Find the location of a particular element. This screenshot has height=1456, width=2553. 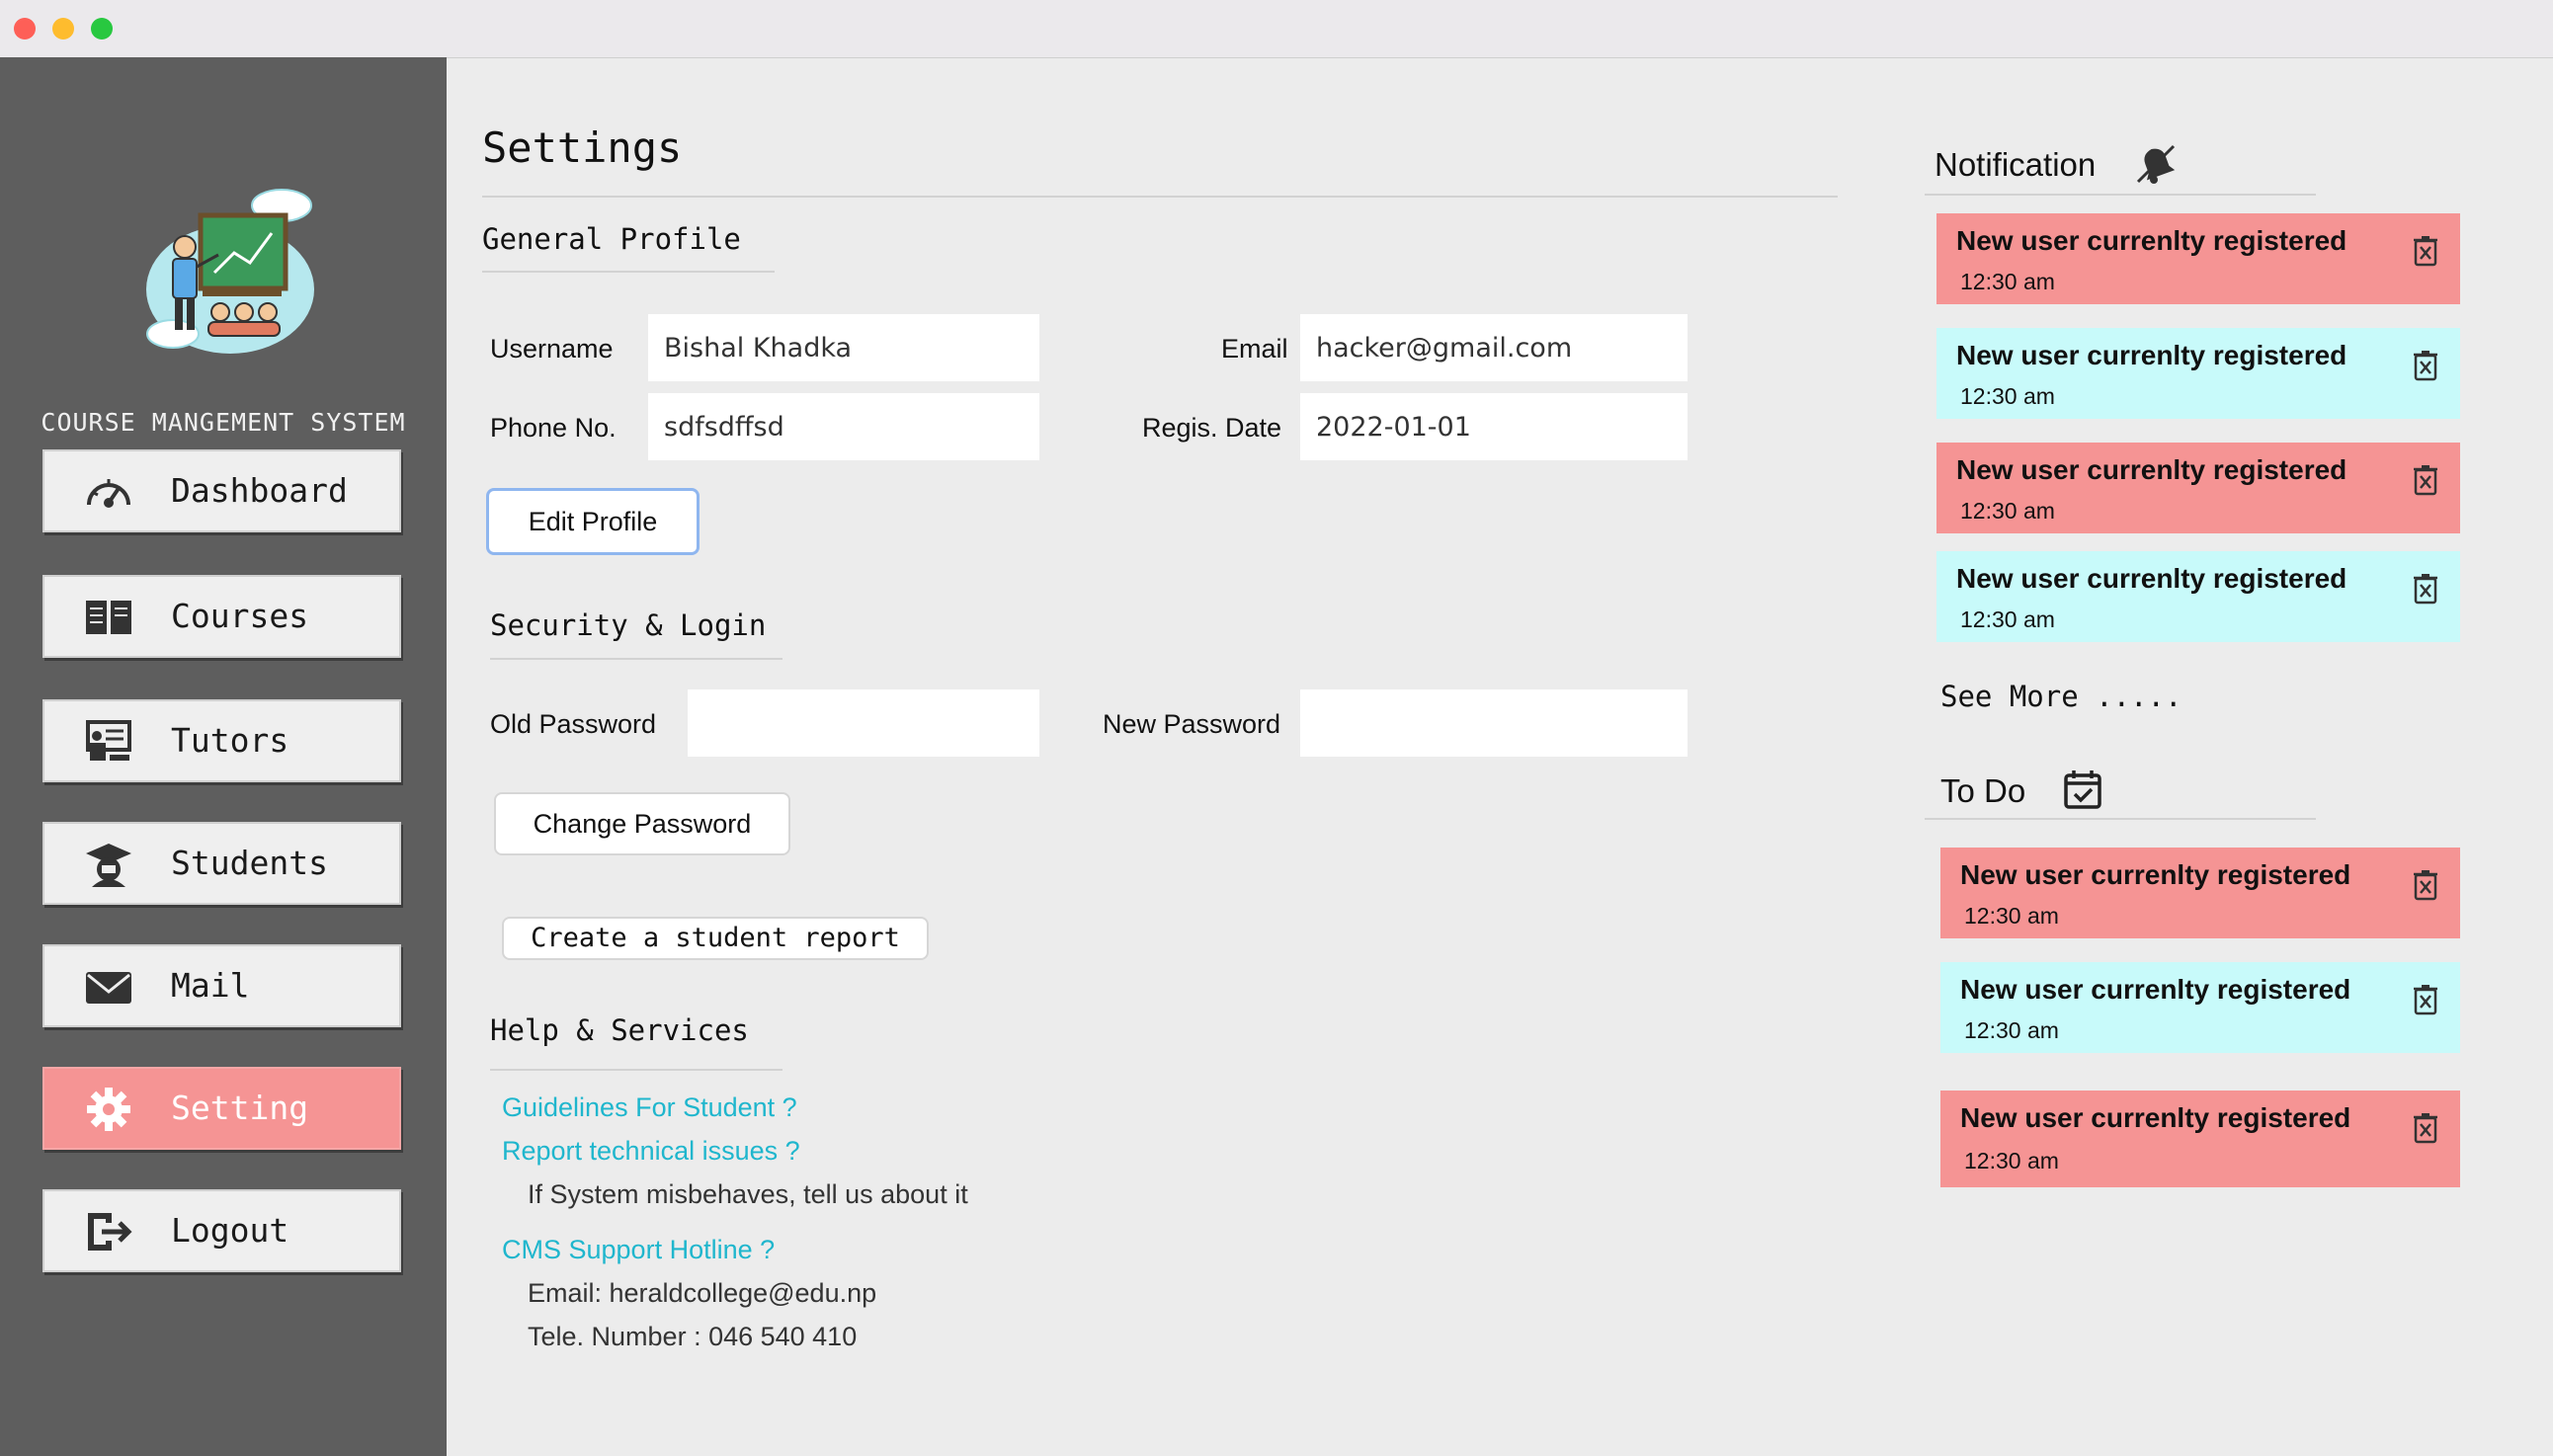

nav-label: Students is located at coordinates (249, 863).